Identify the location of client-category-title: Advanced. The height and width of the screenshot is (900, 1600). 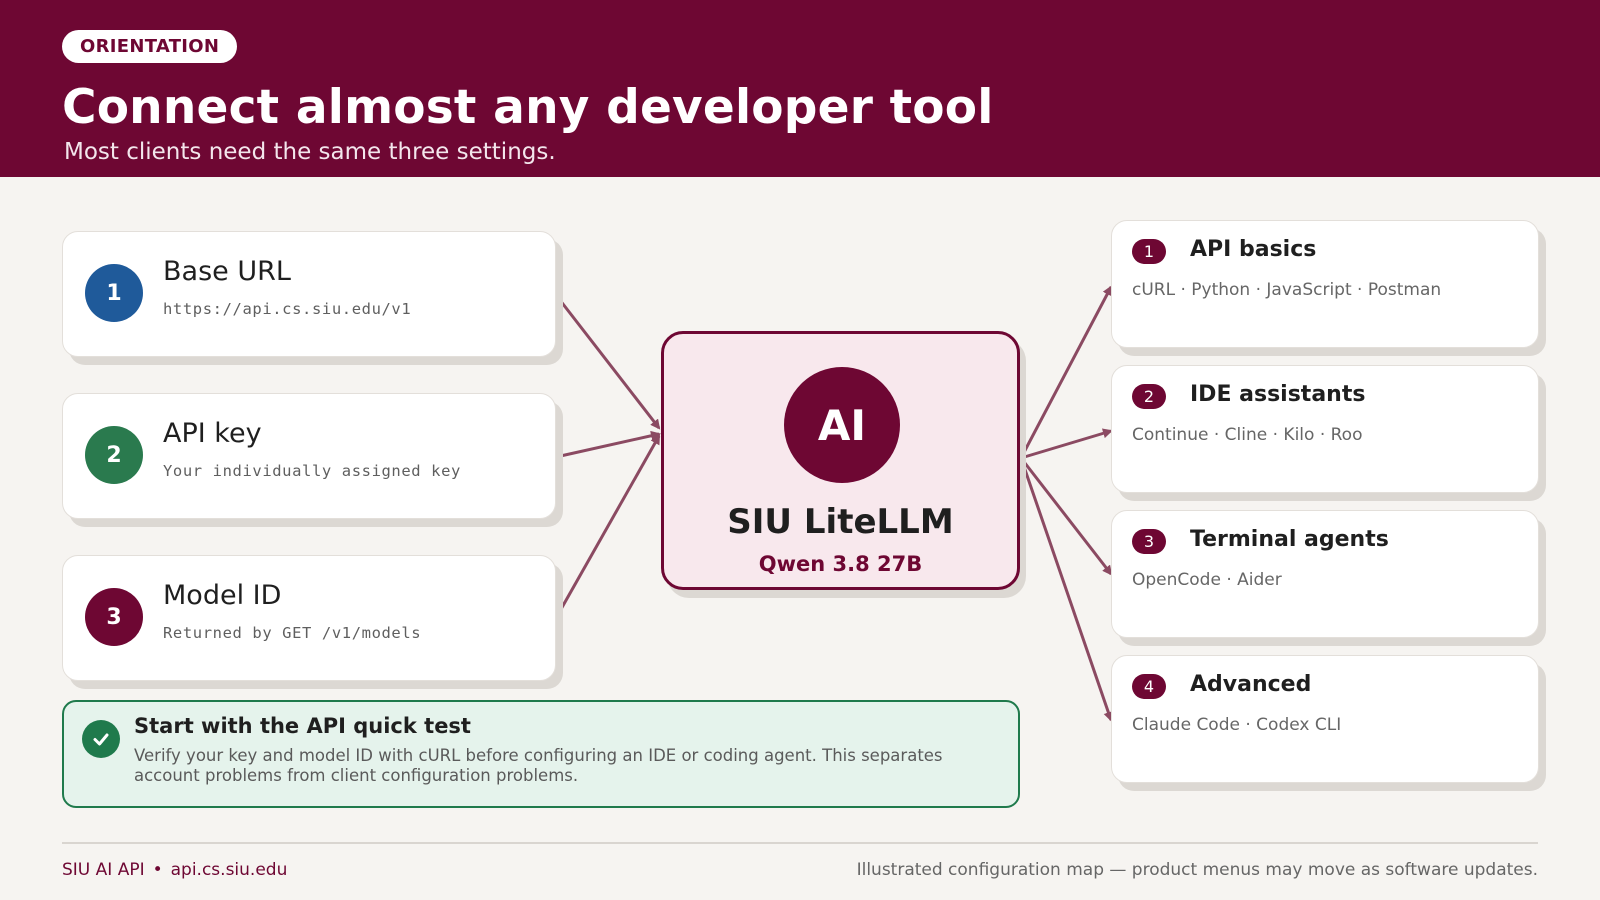
(1251, 684).